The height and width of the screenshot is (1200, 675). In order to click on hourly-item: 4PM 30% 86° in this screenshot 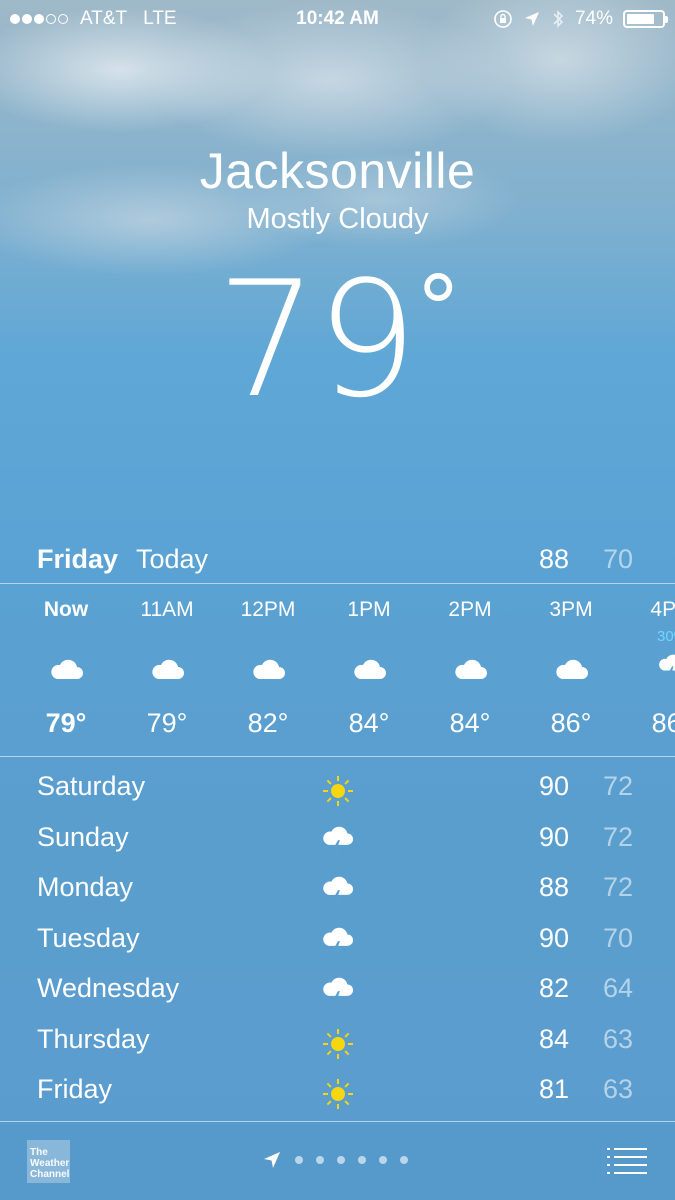, I will do `click(648, 670)`.